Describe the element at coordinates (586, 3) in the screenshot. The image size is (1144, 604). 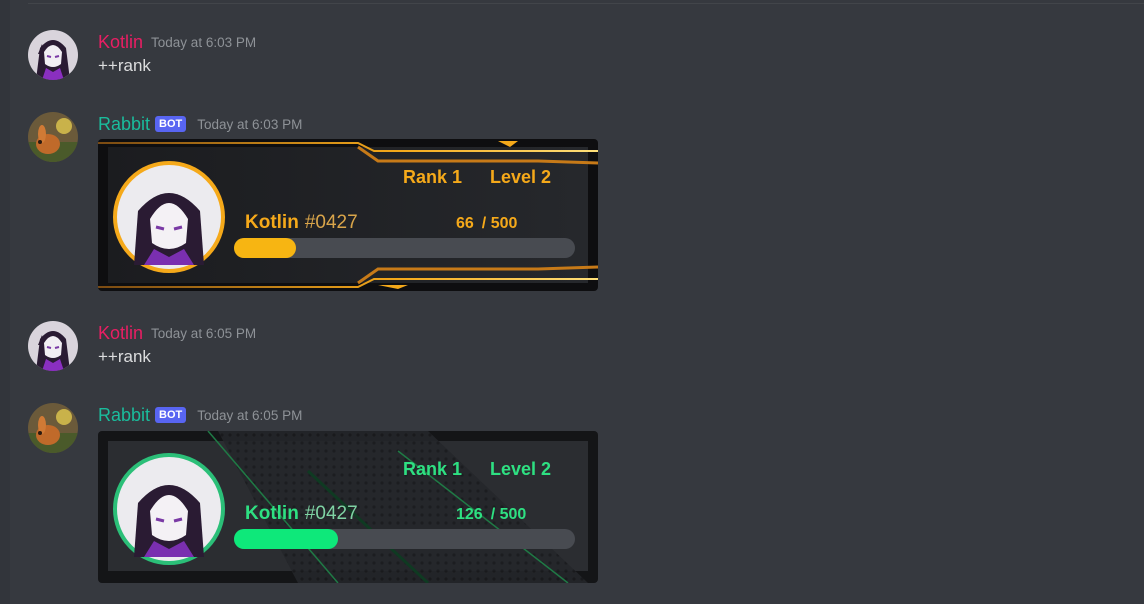
I see `top-divider` at that location.